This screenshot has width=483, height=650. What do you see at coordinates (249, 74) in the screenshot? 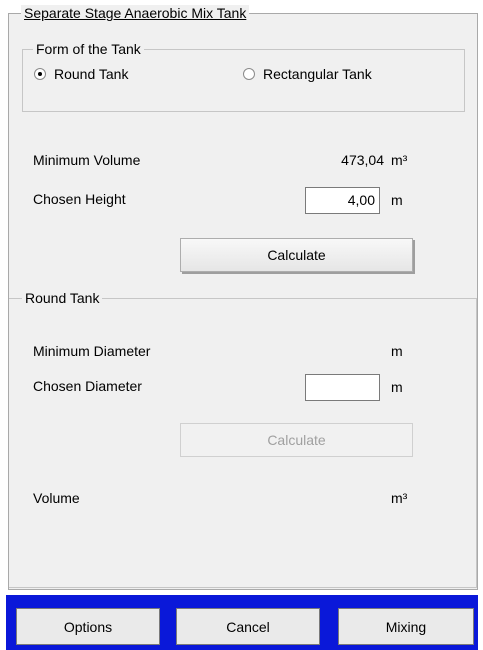
I see `radio-unchecked-icon` at bounding box center [249, 74].